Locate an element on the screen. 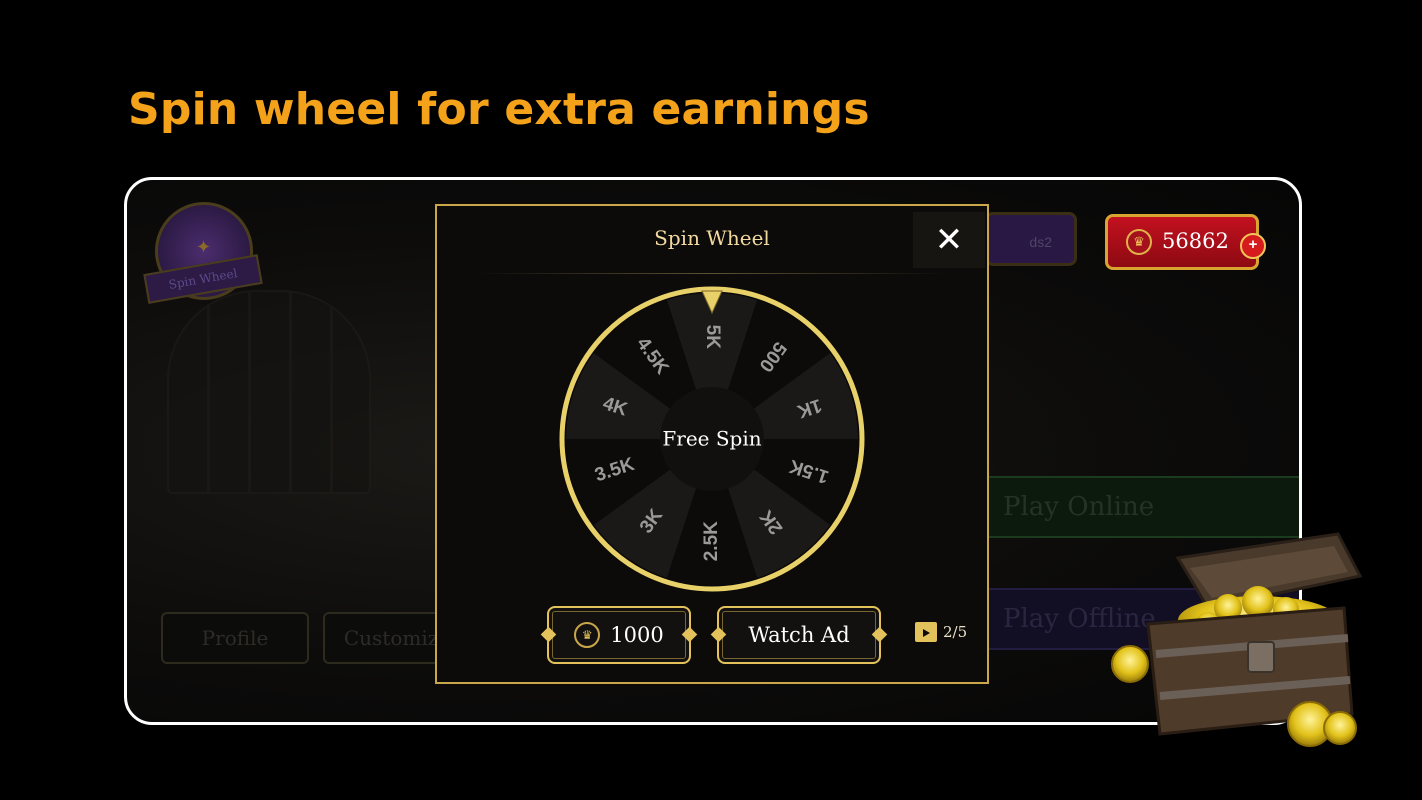 The height and width of the screenshot is (800, 1422). paid-spin-button: ♛ 1000 is located at coordinates (619, 635).